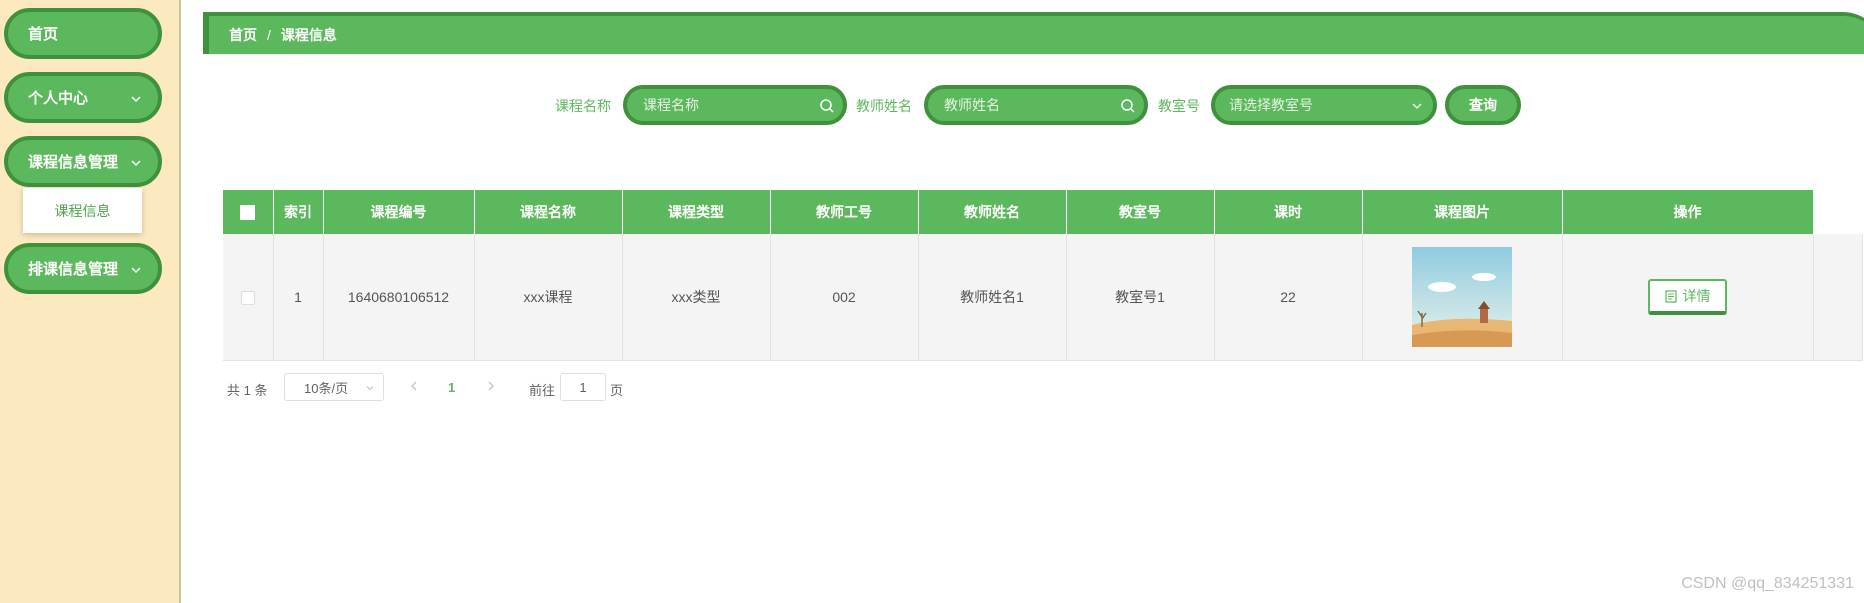 The width and height of the screenshot is (1864, 603). I want to click on column-header: 课程名称, so click(548, 212).